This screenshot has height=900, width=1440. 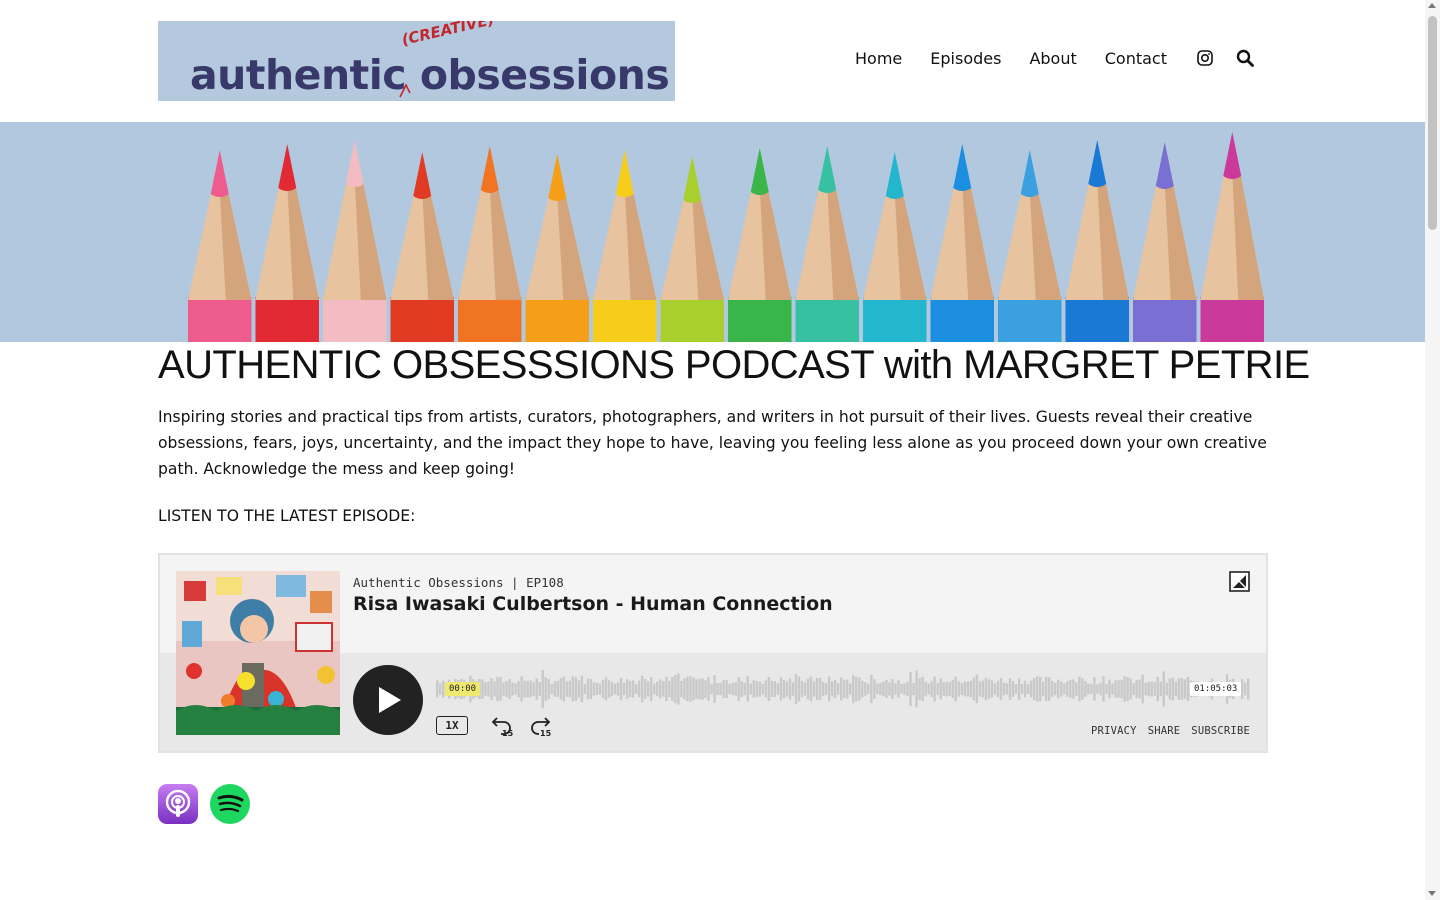 What do you see at coordinates (388, 700) in the screenshot?
I see `play-button` at bounding box center [388, 700].